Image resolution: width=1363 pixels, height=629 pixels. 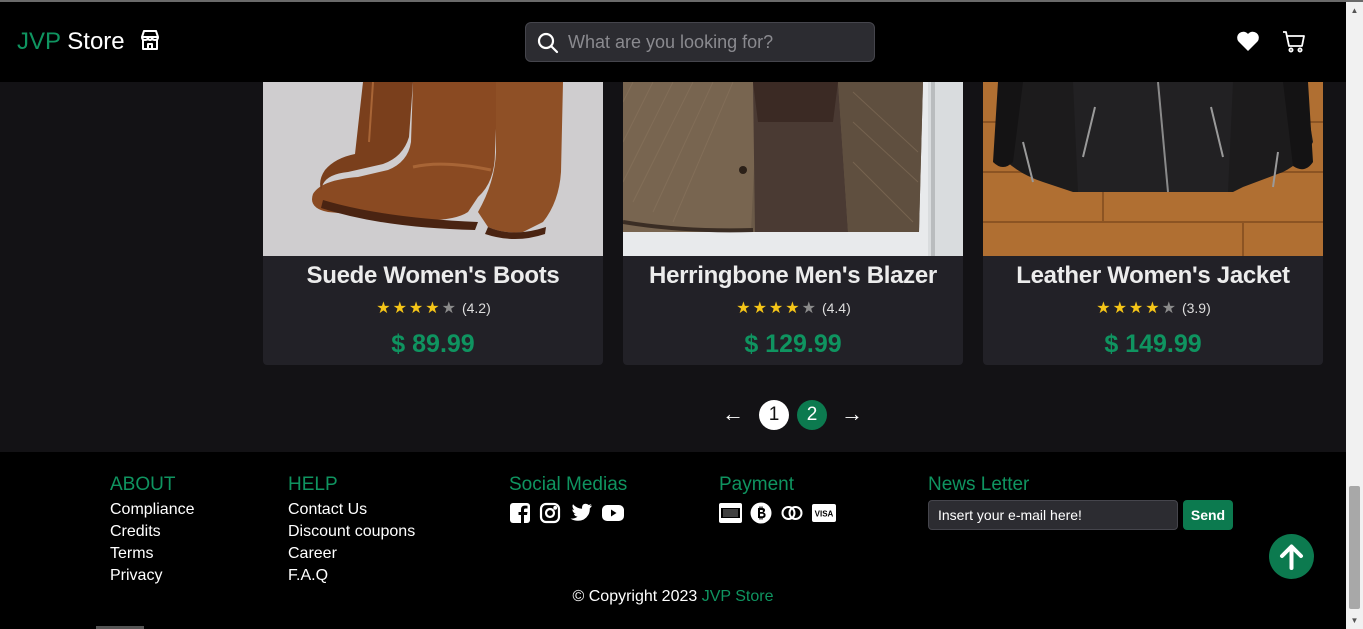 What do you see at coordinates (792, 515) in the screenshot?
I see `mastercard-icon` at bounding box center [792, 515].